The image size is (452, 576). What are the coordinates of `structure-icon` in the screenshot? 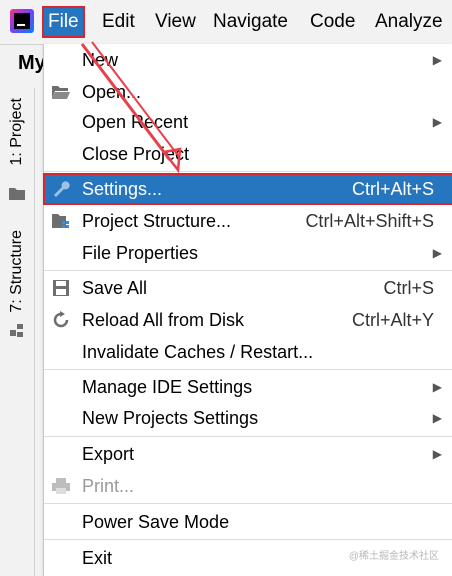 It's located at (16, 330).